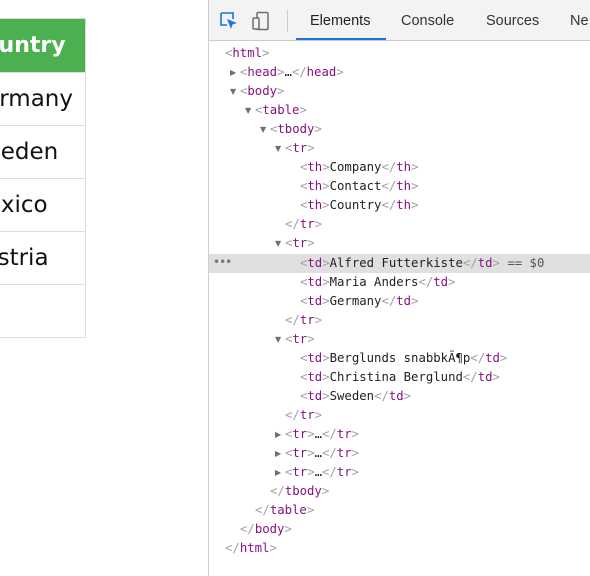 The image size is (590, 576). What do you see at coordinates (399, 110) in the screenshot?
I see `dom-node-table: ▼ <table>` at bounding box center [399, 110].